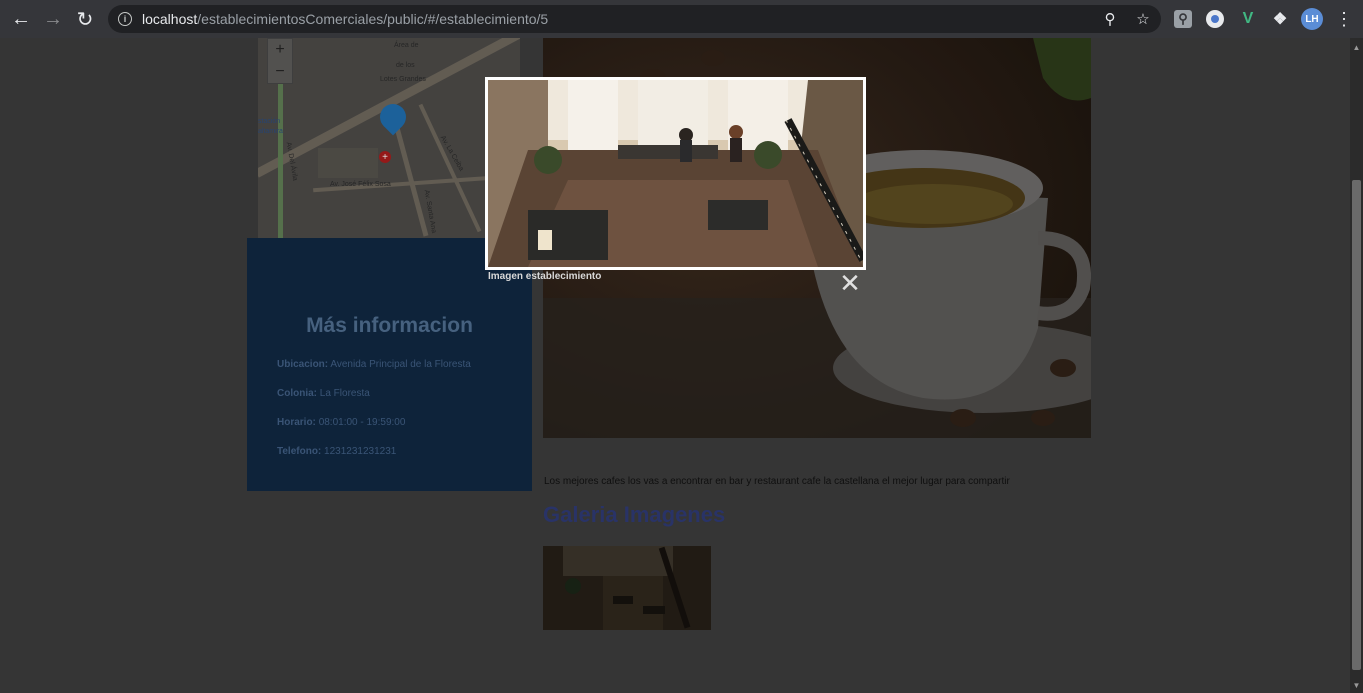  Describe the element at coordinates (850, 283) in the screenshot. I see `close-icon: ✕` at that location.